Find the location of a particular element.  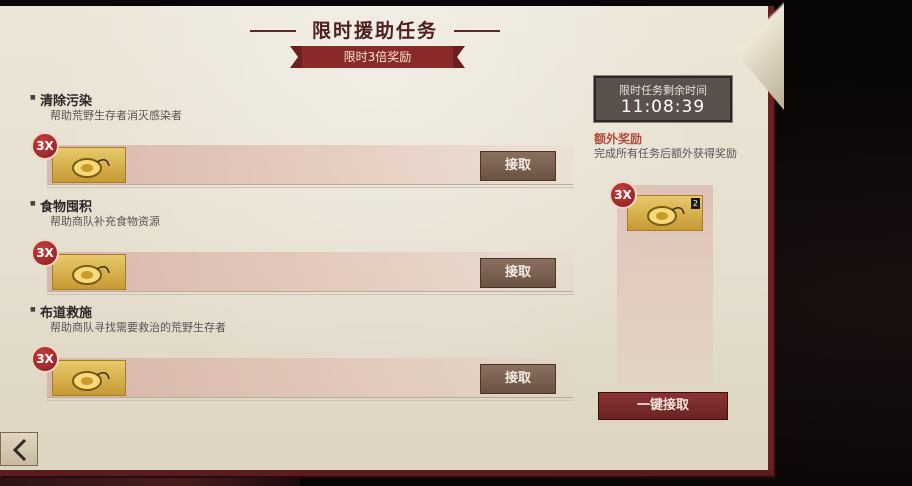

timer-value: 11:08:39 is located at coordinates (663, 107).